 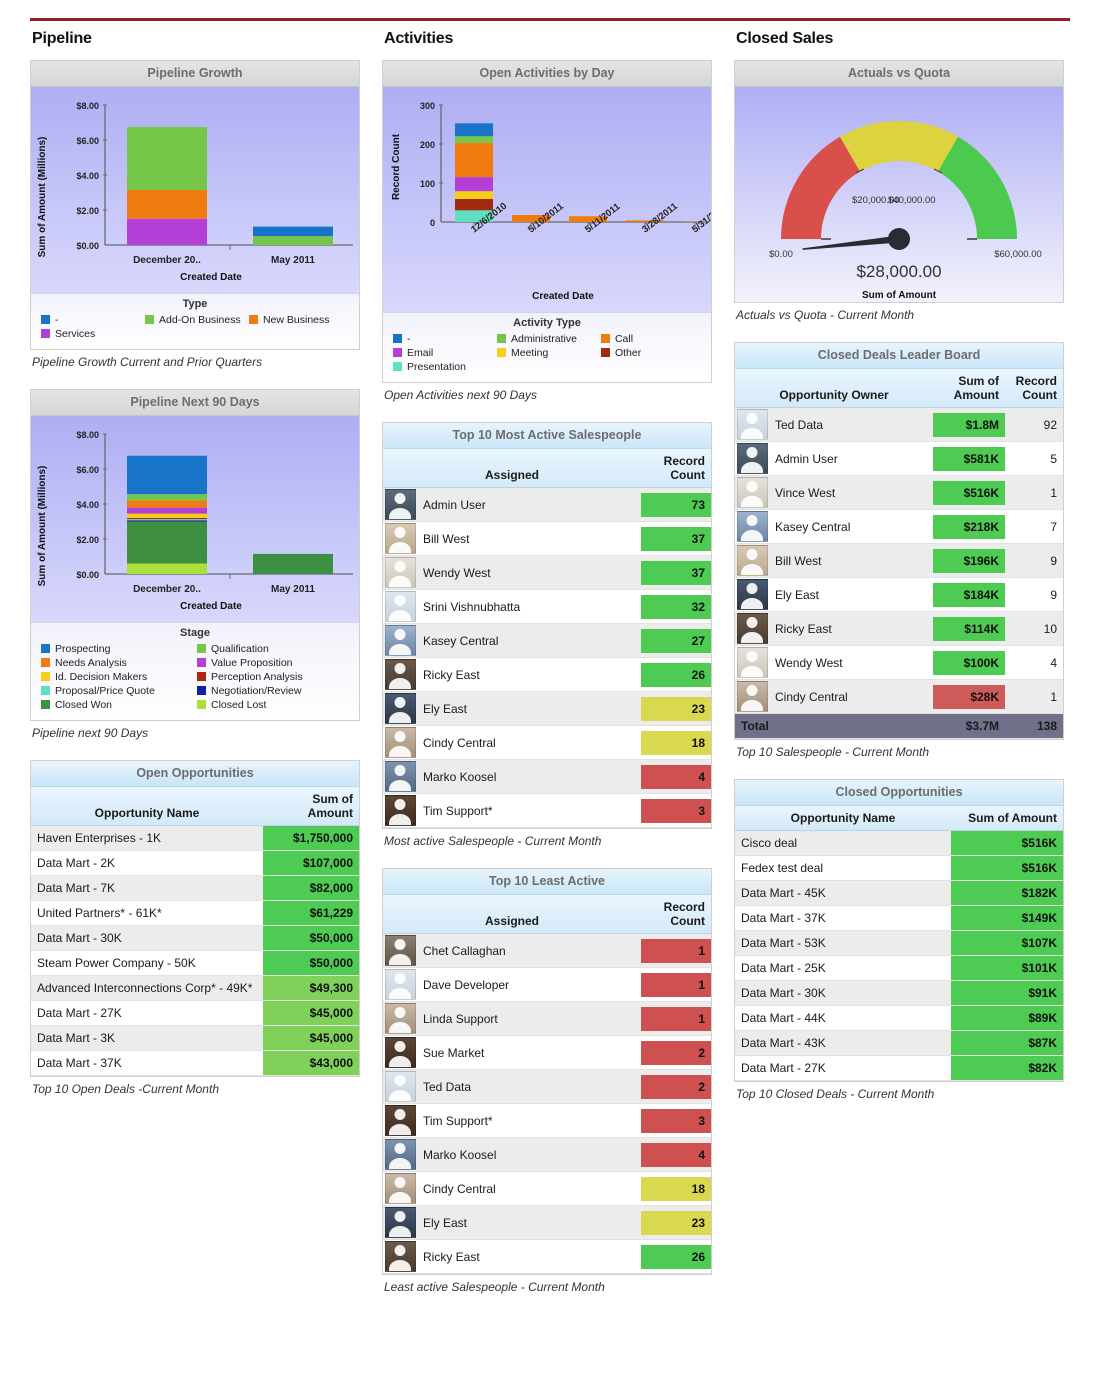 What do you see at coordinates (547, 950) in the screenshot?
I see `table-row: Chet Callaghan 1` at bounding box center [547, 950].